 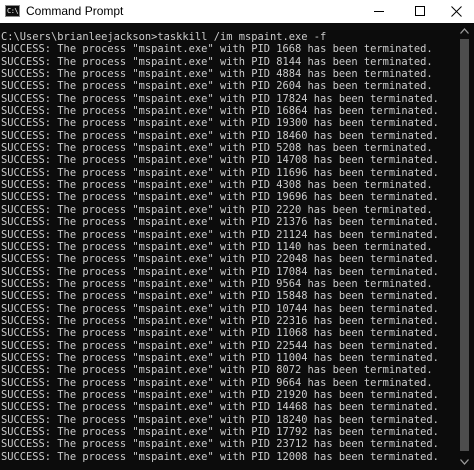 What do you see at coordinates (289, 382) in the screenshot?
I see `pid-value: 9664` at bounding box center [289, 382].